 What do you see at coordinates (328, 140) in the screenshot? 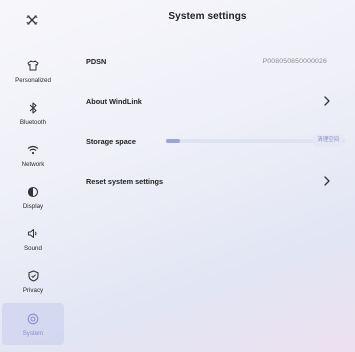
I see `clean-space-button: 清理空间` at bounding box center [328, 140].